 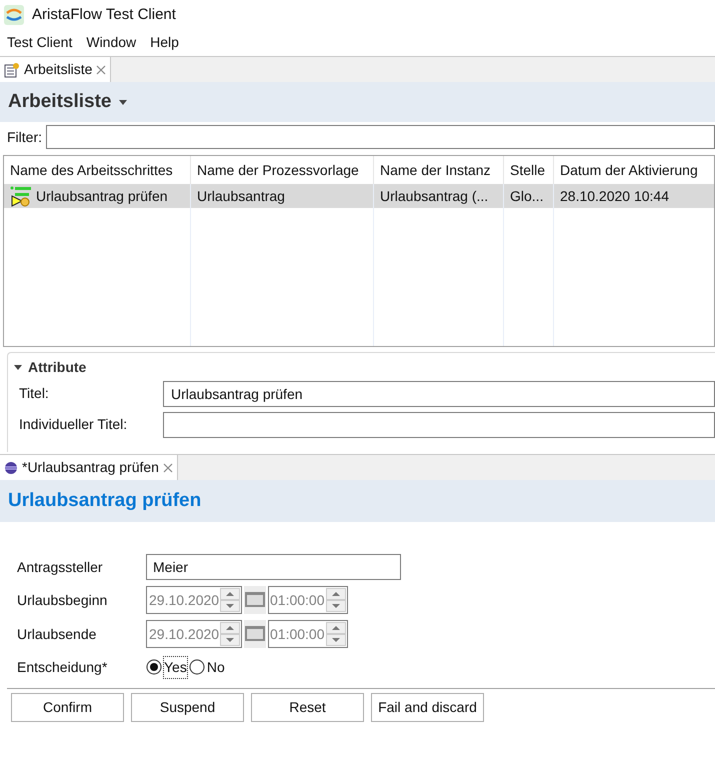 I want to click on field-label: Urlaubsende, so click(x=57, y=634).